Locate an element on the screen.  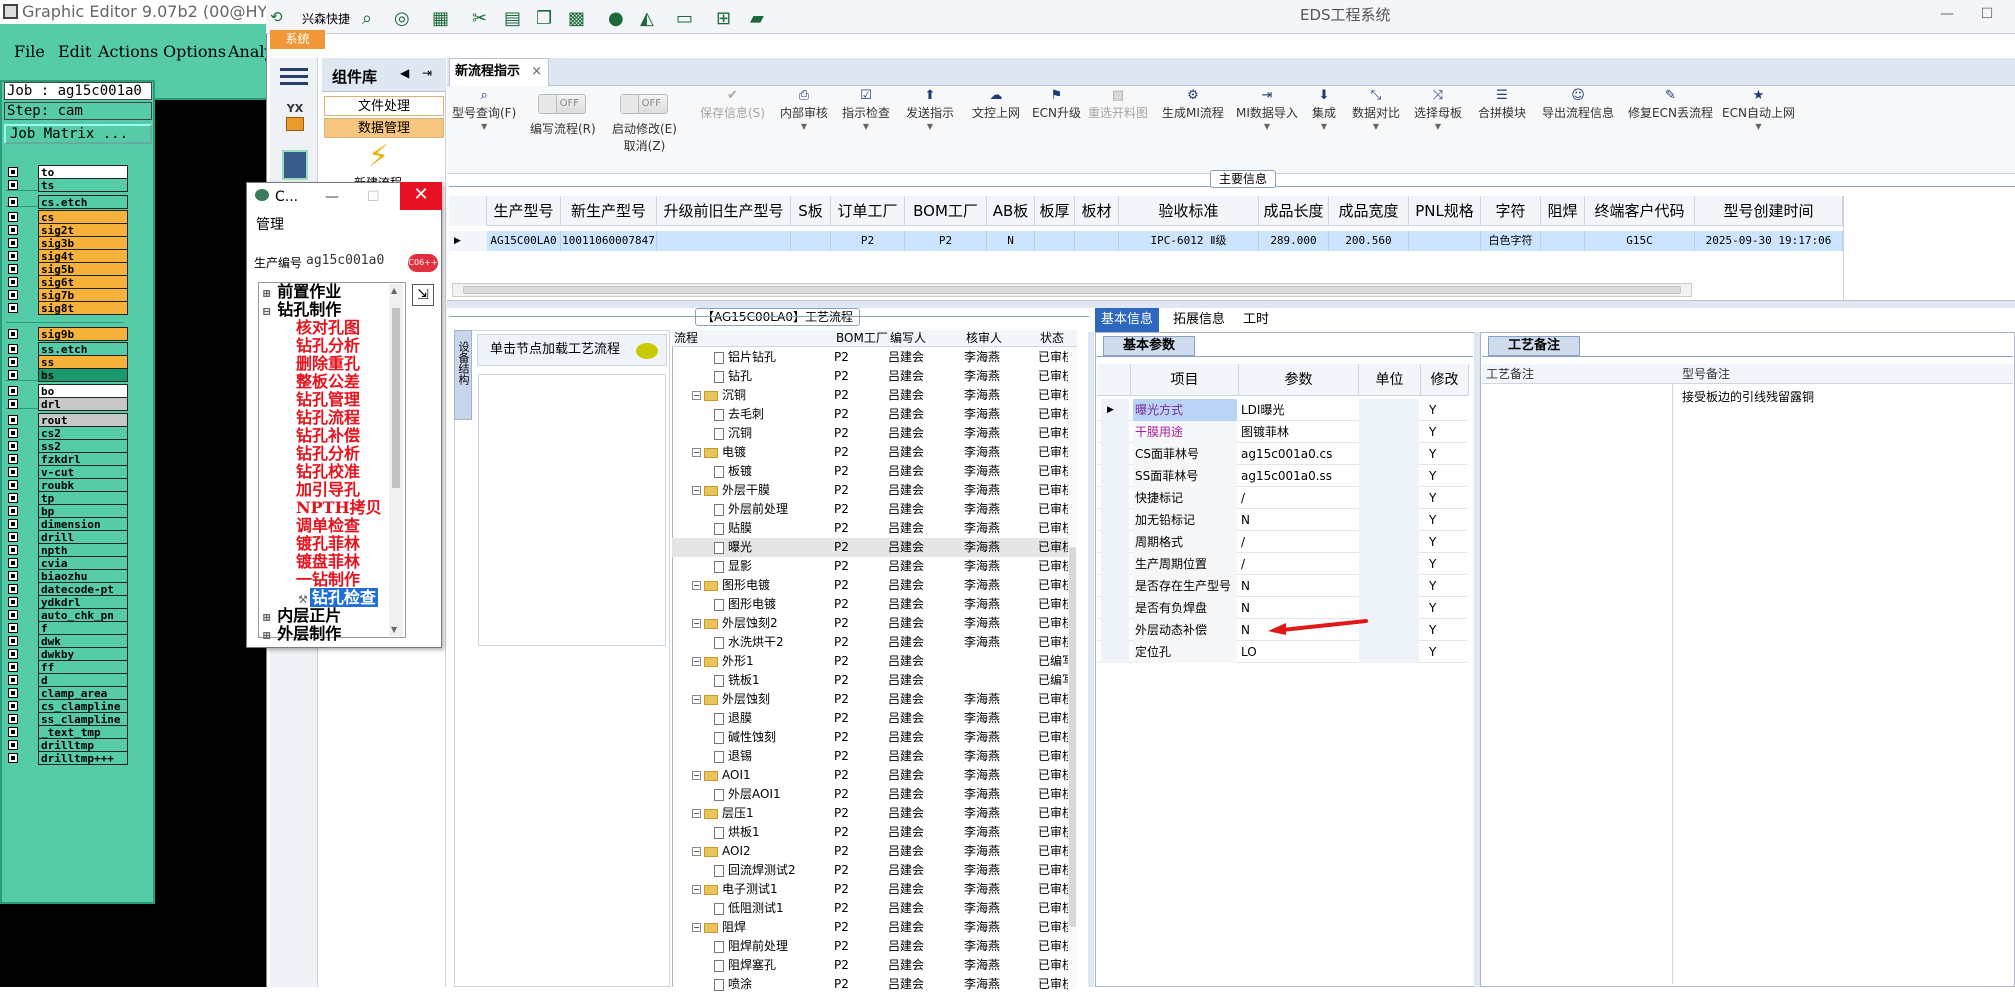
flow-tree-row: 图形电镀 P2 吕建会 李海燕 已审核 is located at coordinates (871, 604).